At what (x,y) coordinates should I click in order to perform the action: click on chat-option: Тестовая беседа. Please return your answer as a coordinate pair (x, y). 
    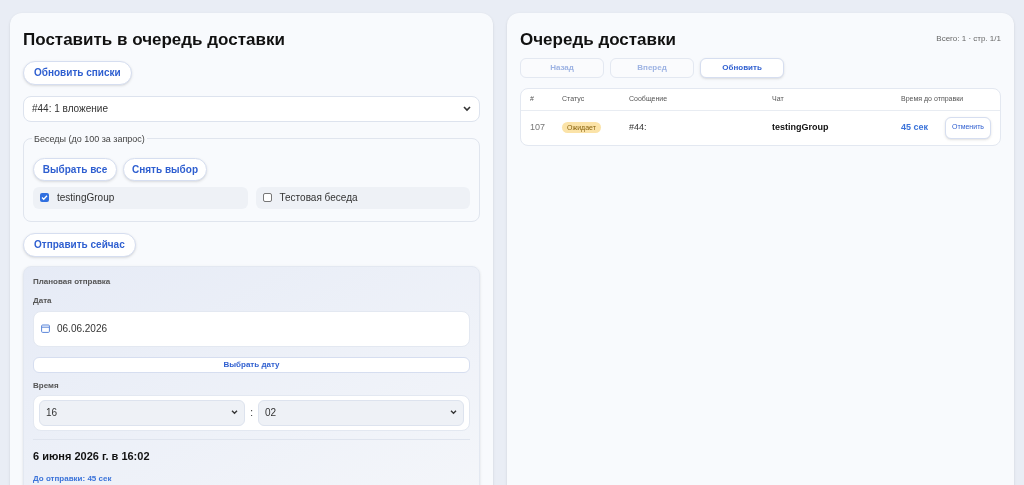
    Looking at the image, I should click on (363, 197).